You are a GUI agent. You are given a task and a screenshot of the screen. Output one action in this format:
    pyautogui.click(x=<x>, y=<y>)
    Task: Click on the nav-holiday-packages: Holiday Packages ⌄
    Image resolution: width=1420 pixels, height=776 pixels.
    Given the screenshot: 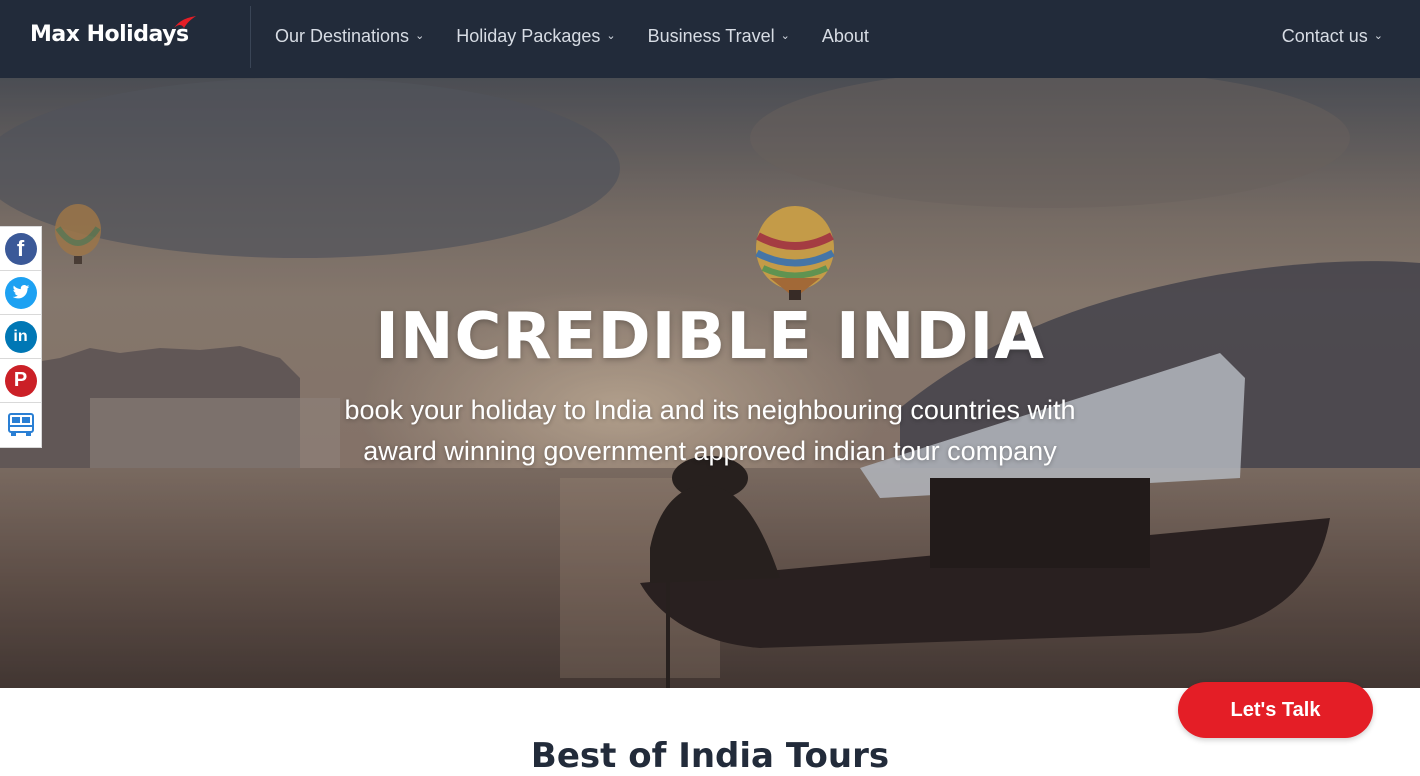 What is the action you would take?
    pyautogui.click(x=535, y=36)
    